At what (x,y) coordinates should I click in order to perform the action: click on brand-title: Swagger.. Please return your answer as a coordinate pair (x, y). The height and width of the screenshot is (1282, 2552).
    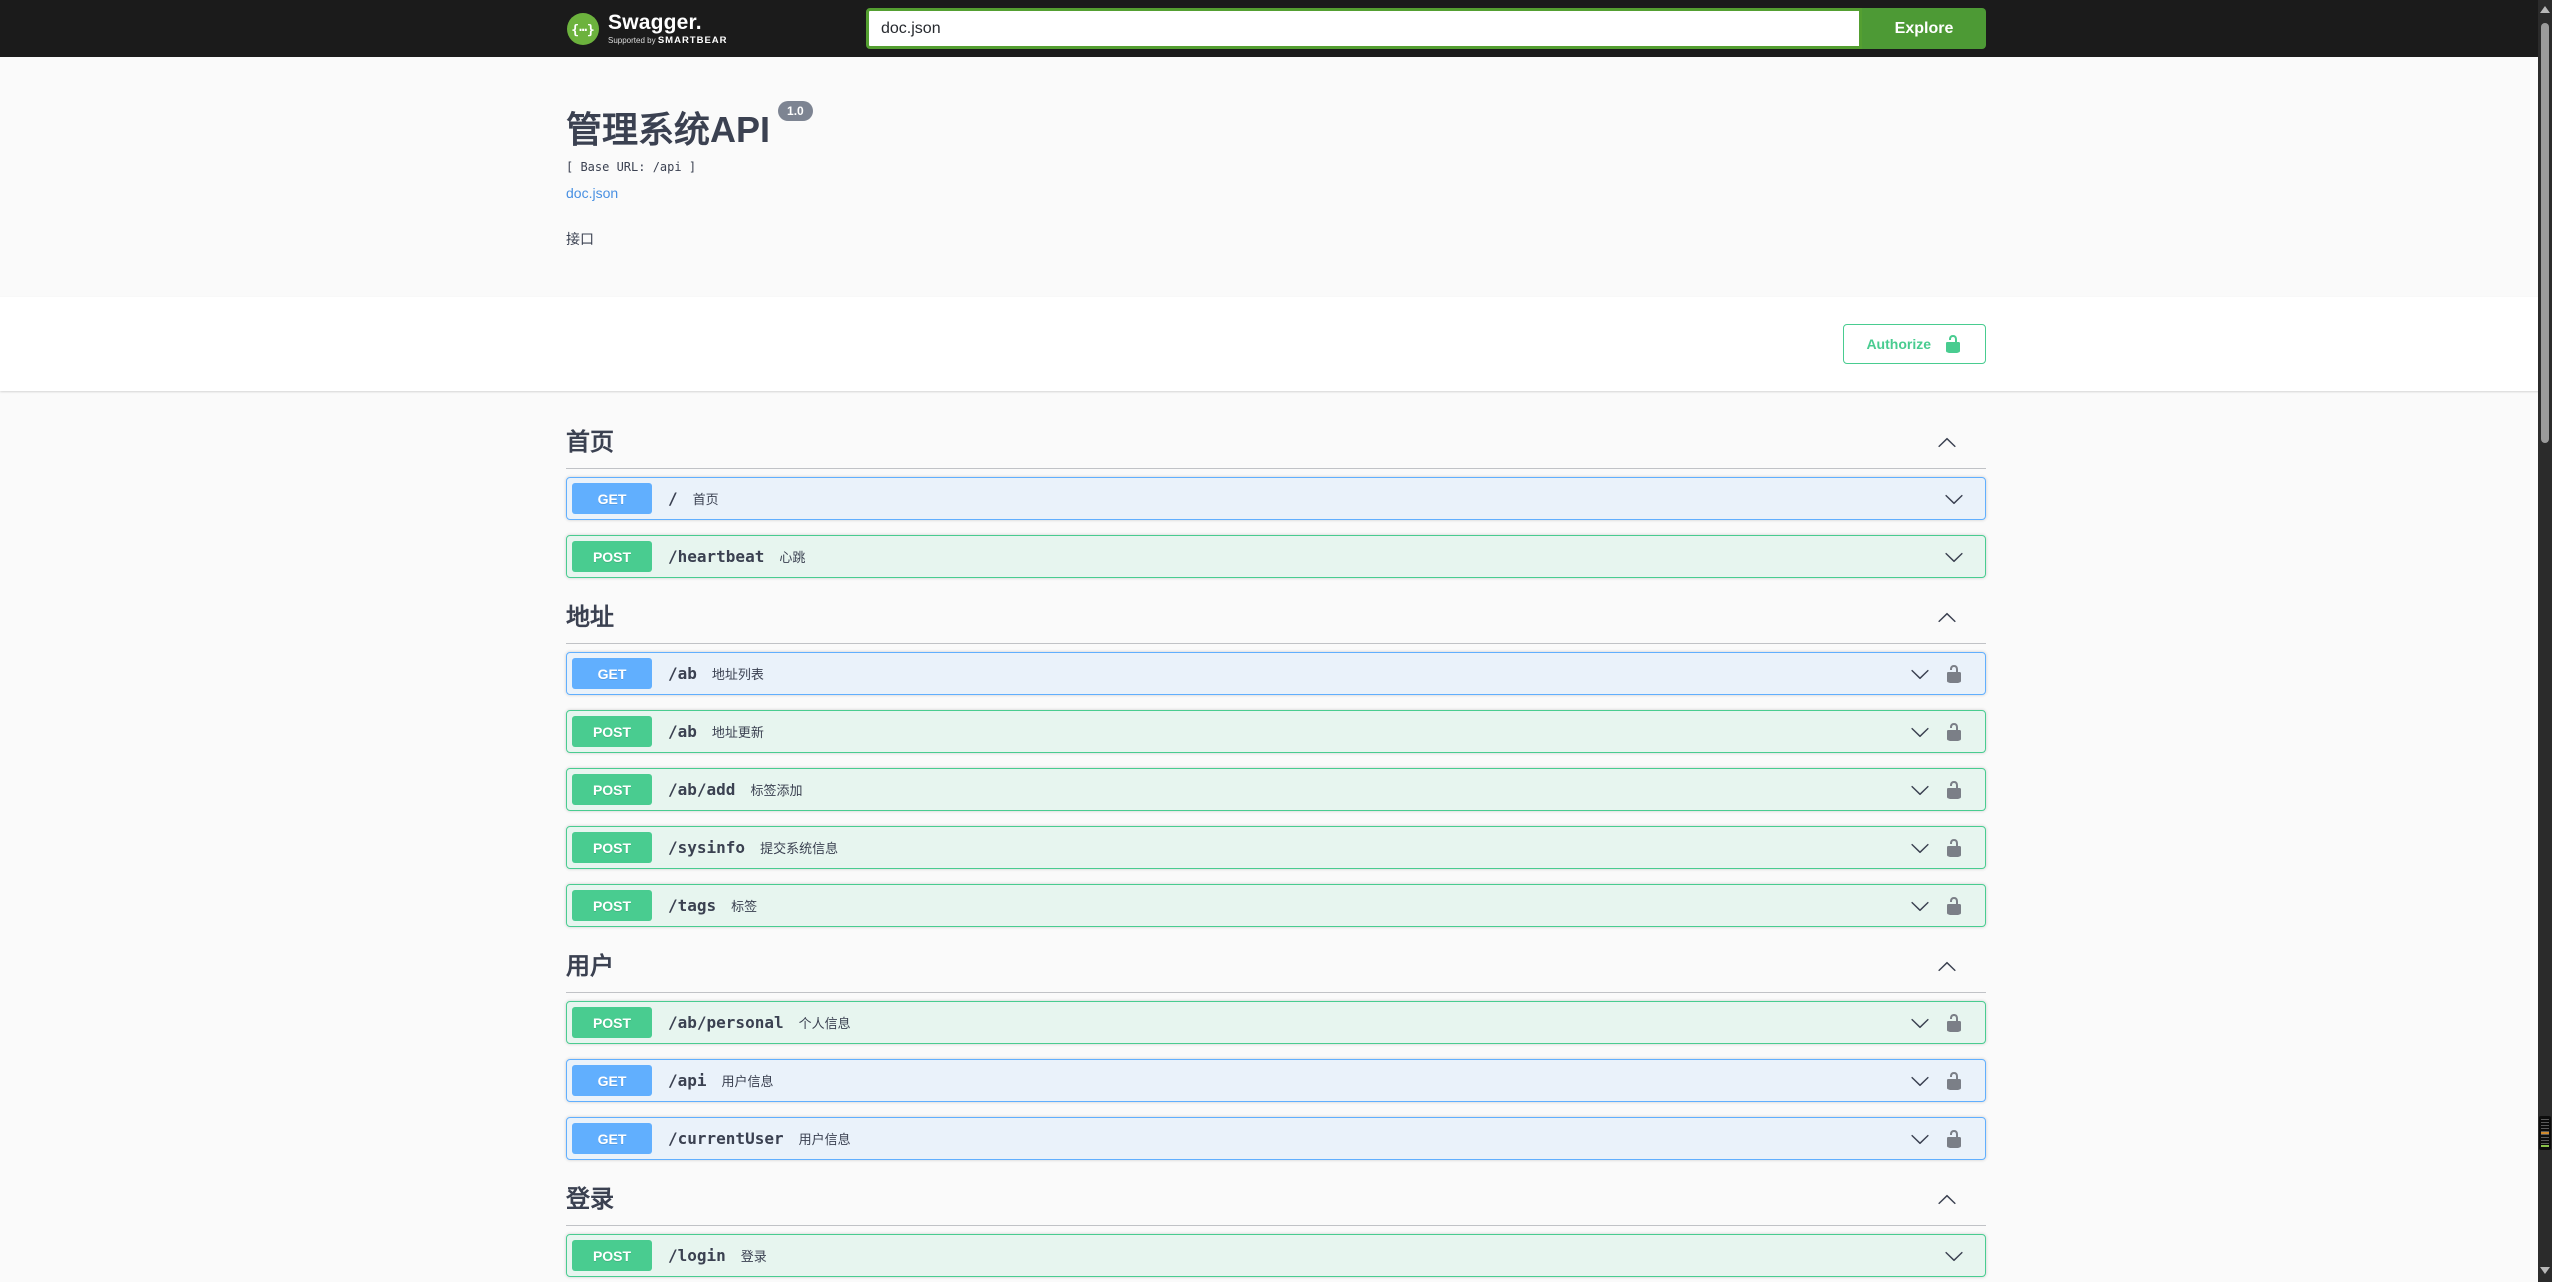
    Looking at the image, I should click on (655, 22).